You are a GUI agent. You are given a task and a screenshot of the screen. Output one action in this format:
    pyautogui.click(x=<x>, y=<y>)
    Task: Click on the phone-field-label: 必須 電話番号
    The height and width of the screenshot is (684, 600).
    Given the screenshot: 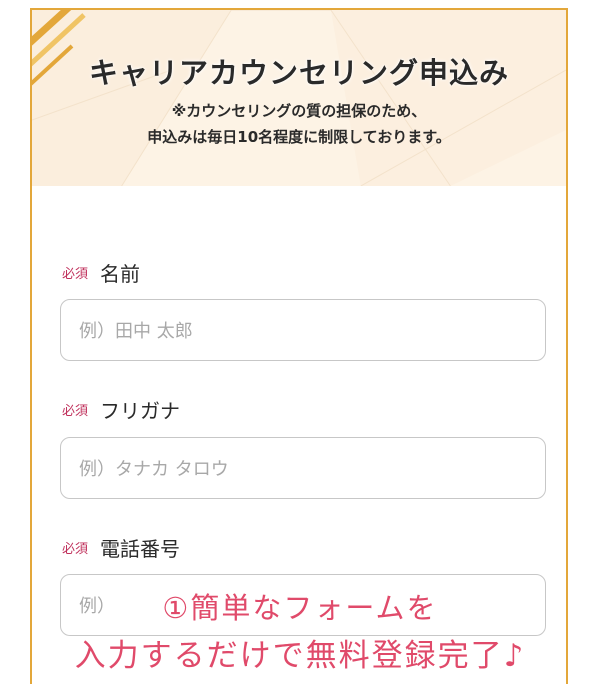 What is the action you would take?
    pyautogui.click(x=121, y=547)
    